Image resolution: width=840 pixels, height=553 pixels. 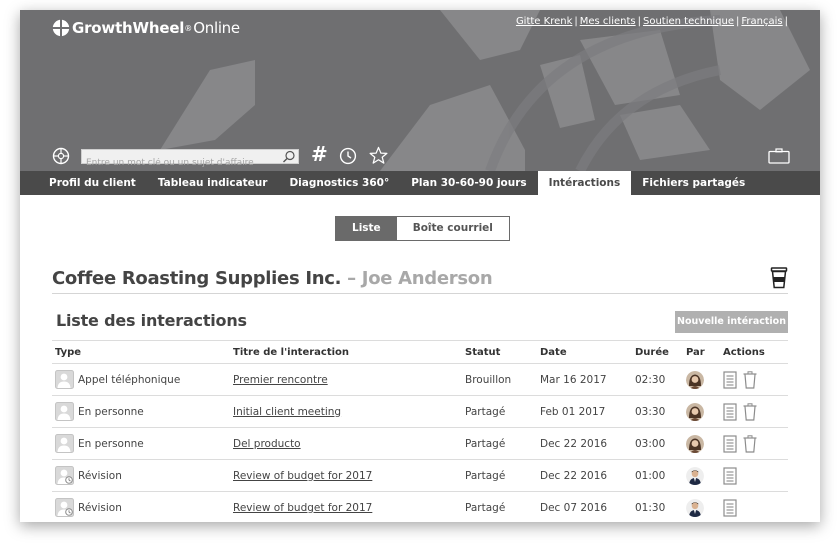 What do you see at coordinates (346, 352) in the screenshot?
I see `column-header-title: Titre de l'interaction` at bounding box center [346, 352].